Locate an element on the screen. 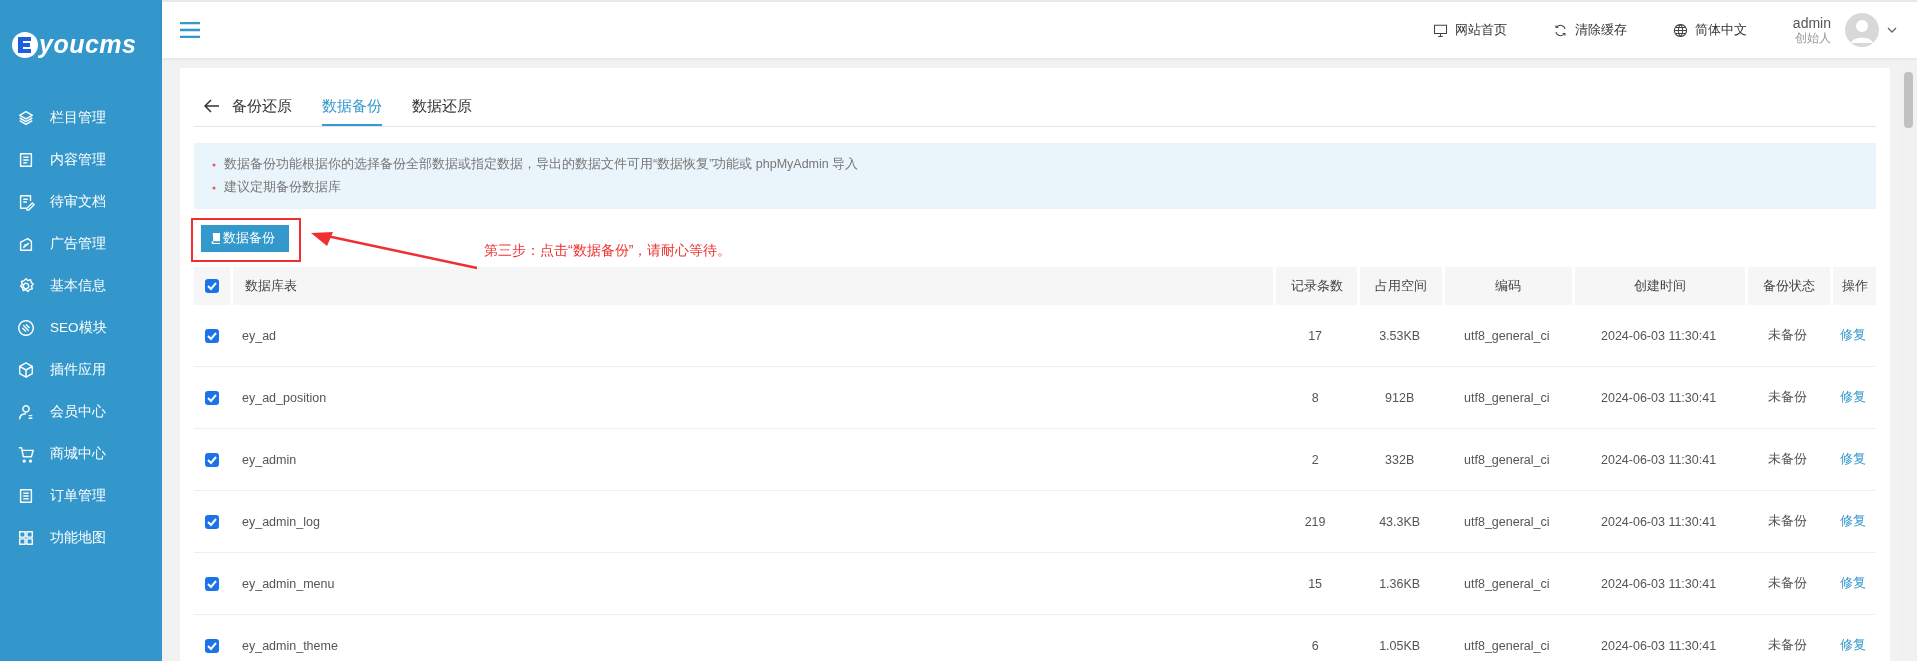  table-cell: 15 is located at coordinates (1315, 584).